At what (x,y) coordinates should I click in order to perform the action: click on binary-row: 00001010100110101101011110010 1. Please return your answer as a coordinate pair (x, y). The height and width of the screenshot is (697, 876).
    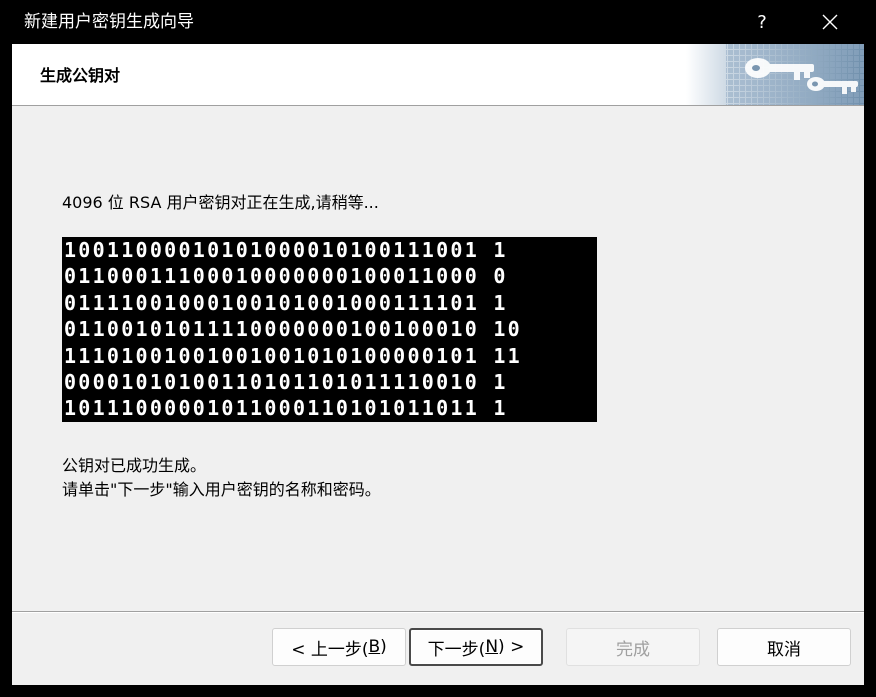
    Looking at the image, I should click on (286, 381).